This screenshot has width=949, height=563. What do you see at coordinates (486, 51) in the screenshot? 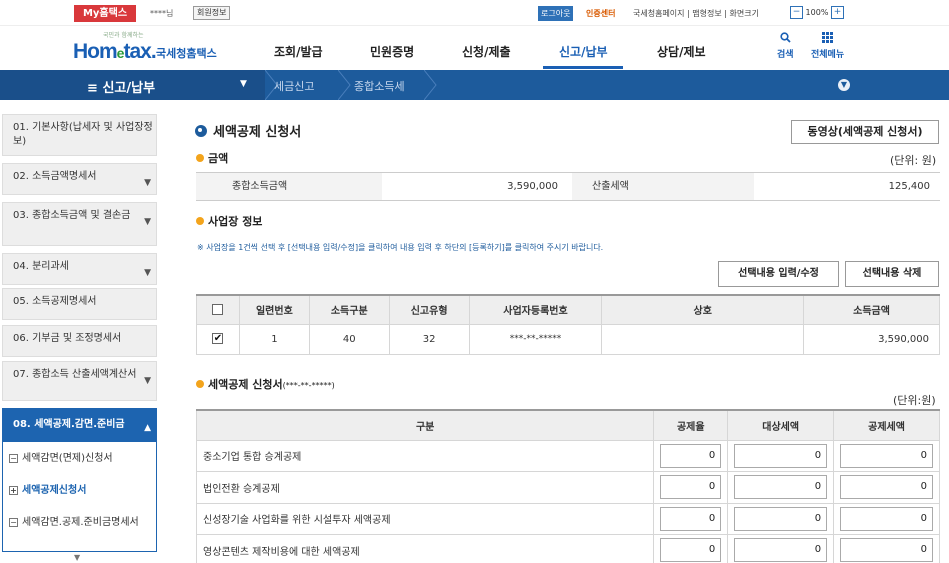
I see `gnb-menu-apply: 신청/제출` at bounding box center [486, 51].